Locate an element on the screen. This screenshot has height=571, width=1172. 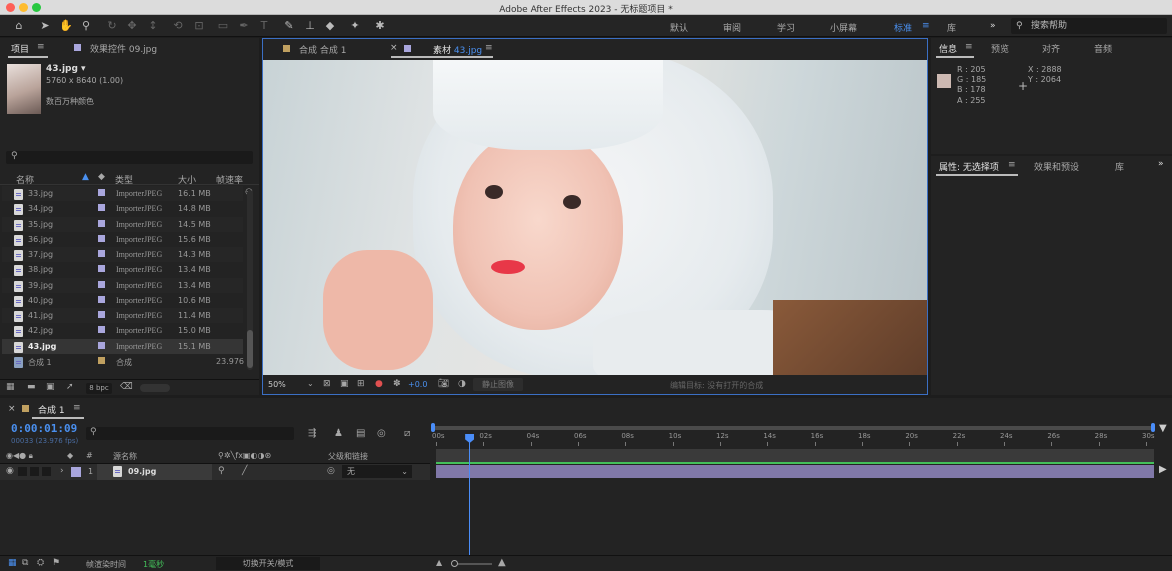
roto-brush-tool-icon: ✦ is located at coordinates (355, 26).